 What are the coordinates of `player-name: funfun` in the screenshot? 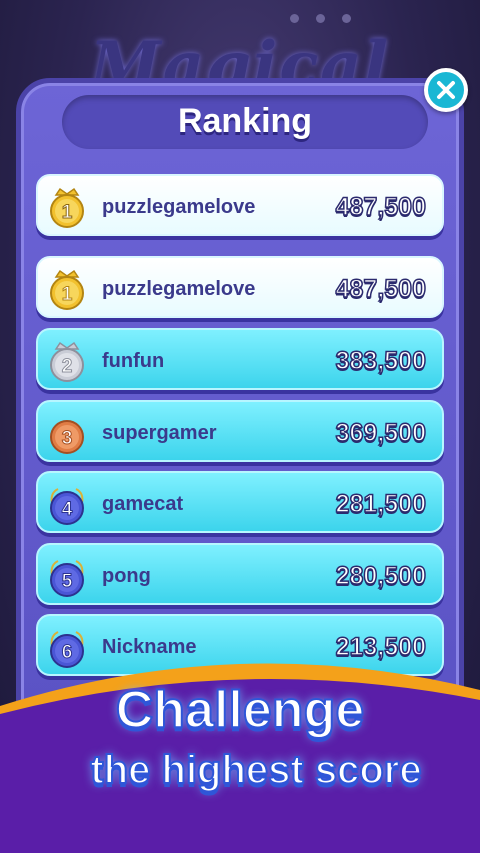 It's located at (133, 361).